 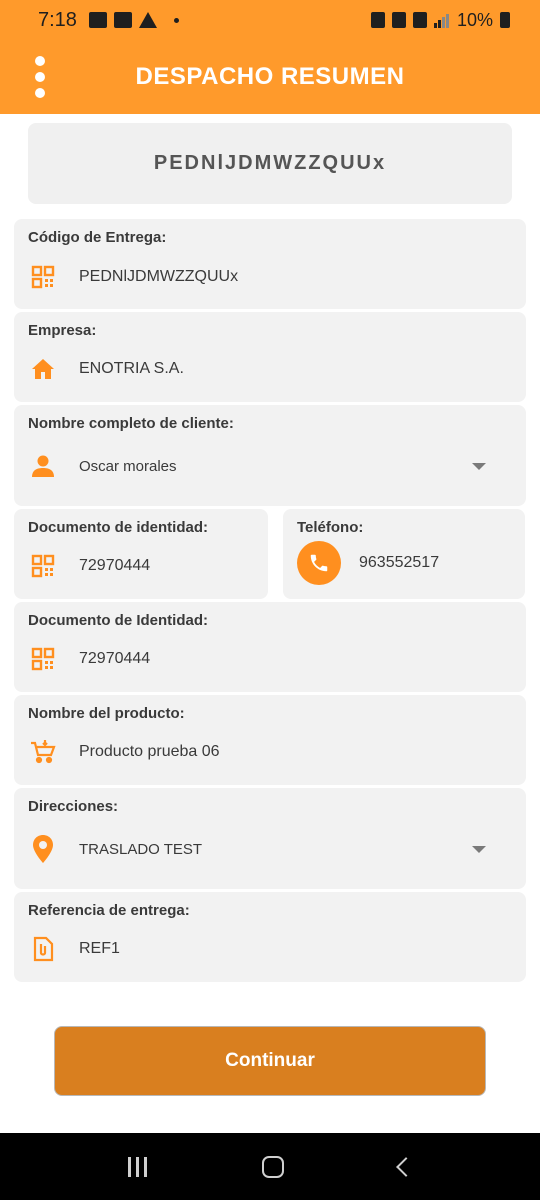 What do you see at coordinates (106, 713) in the screenshot?
I see `field-label: Nombre del producto:` at bounding box center [106, 713].